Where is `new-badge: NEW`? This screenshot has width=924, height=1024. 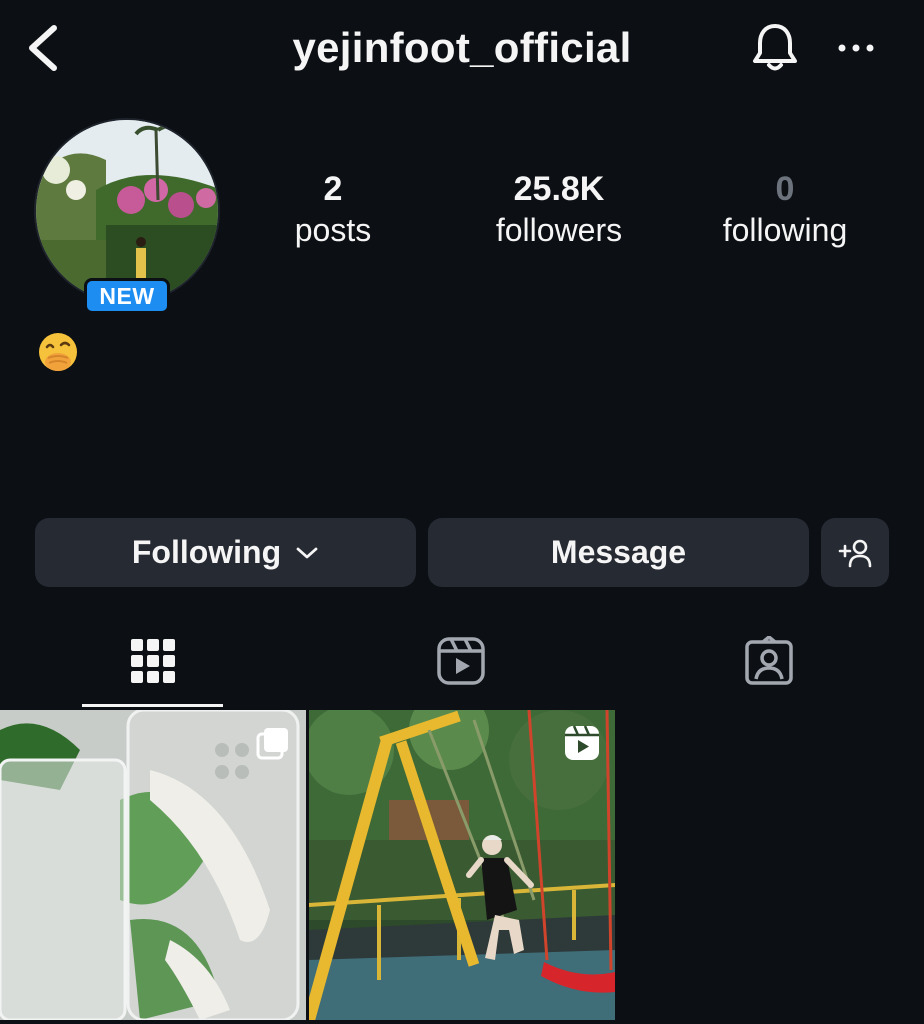 new-badge: NEW is located at coordinates (127, 296).